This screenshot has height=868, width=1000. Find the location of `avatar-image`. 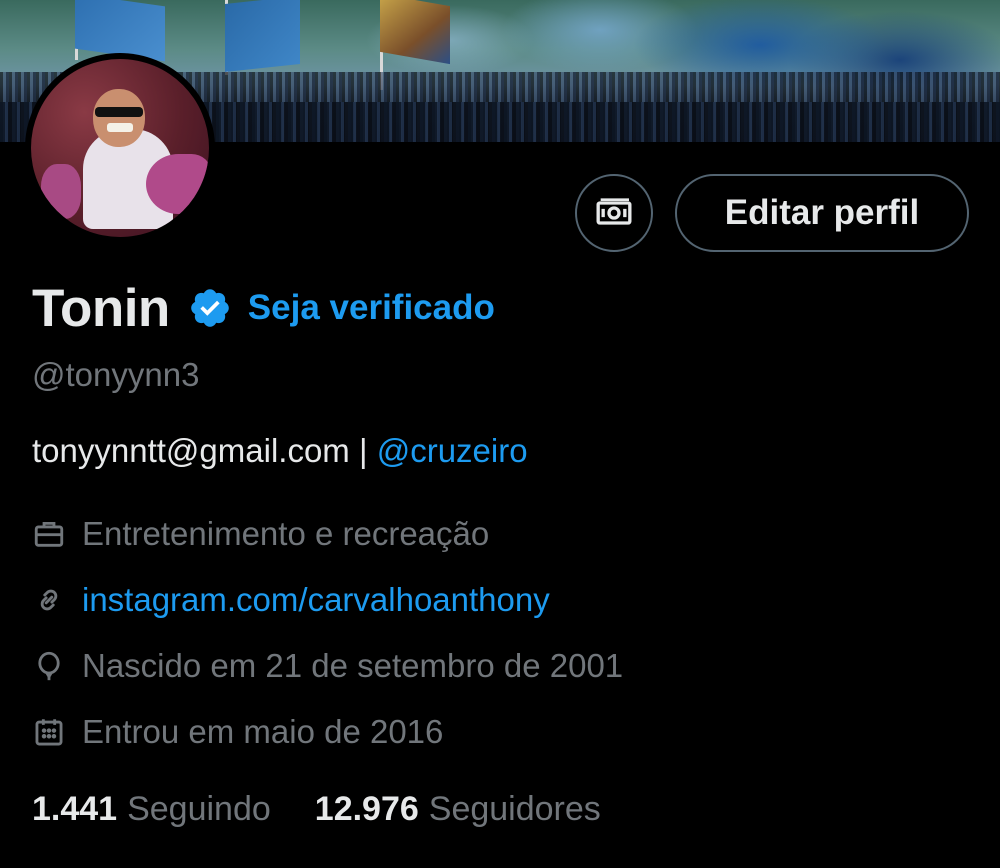

avatar-image is located at coordinates (120, 148).